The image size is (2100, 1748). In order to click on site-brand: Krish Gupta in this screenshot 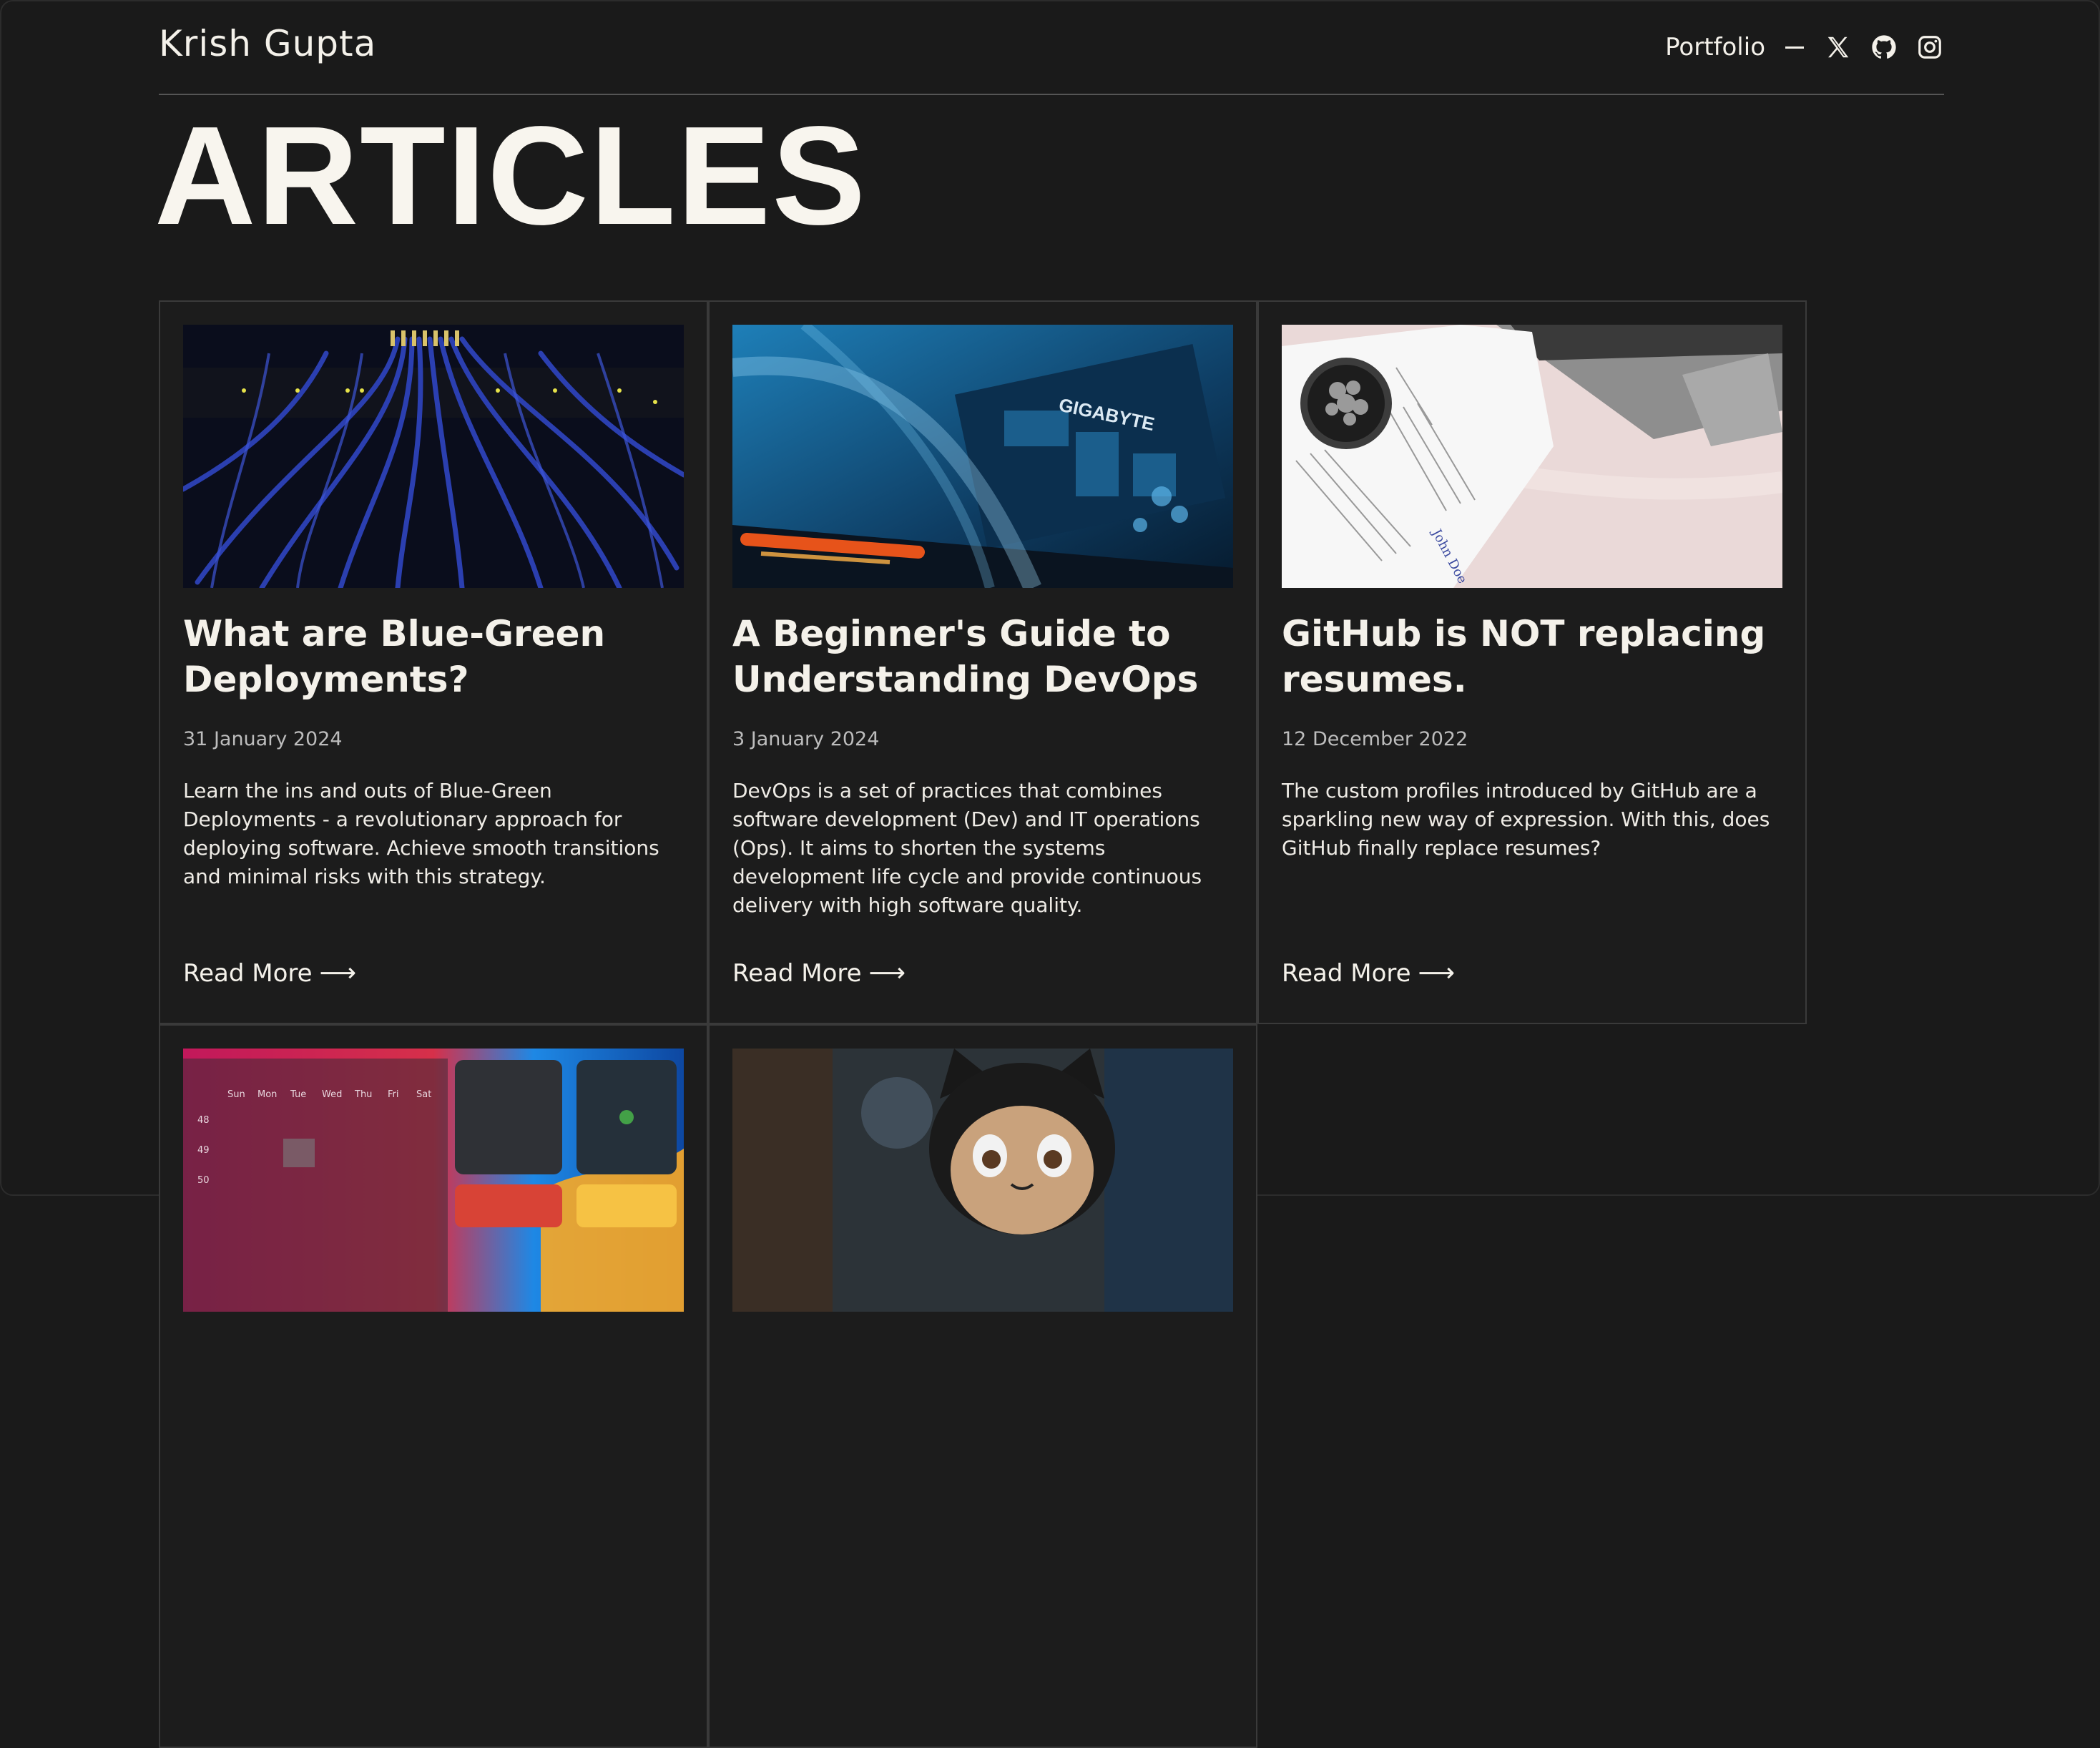, I will do `click(267, 43)`.